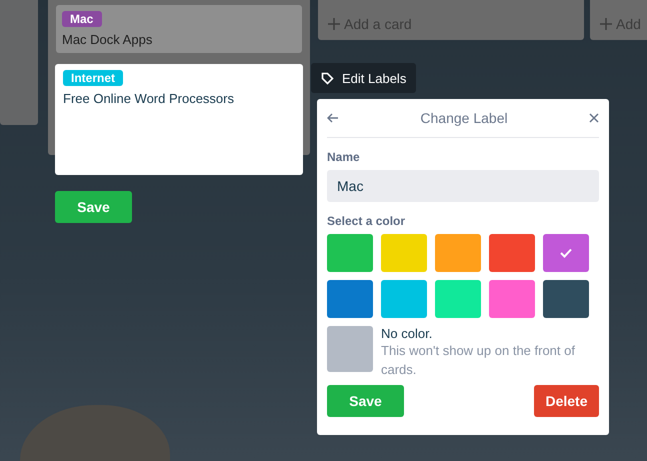 This screenshot has height=461, width=647. I want to click on card-label: Internet, so click(93, 78).